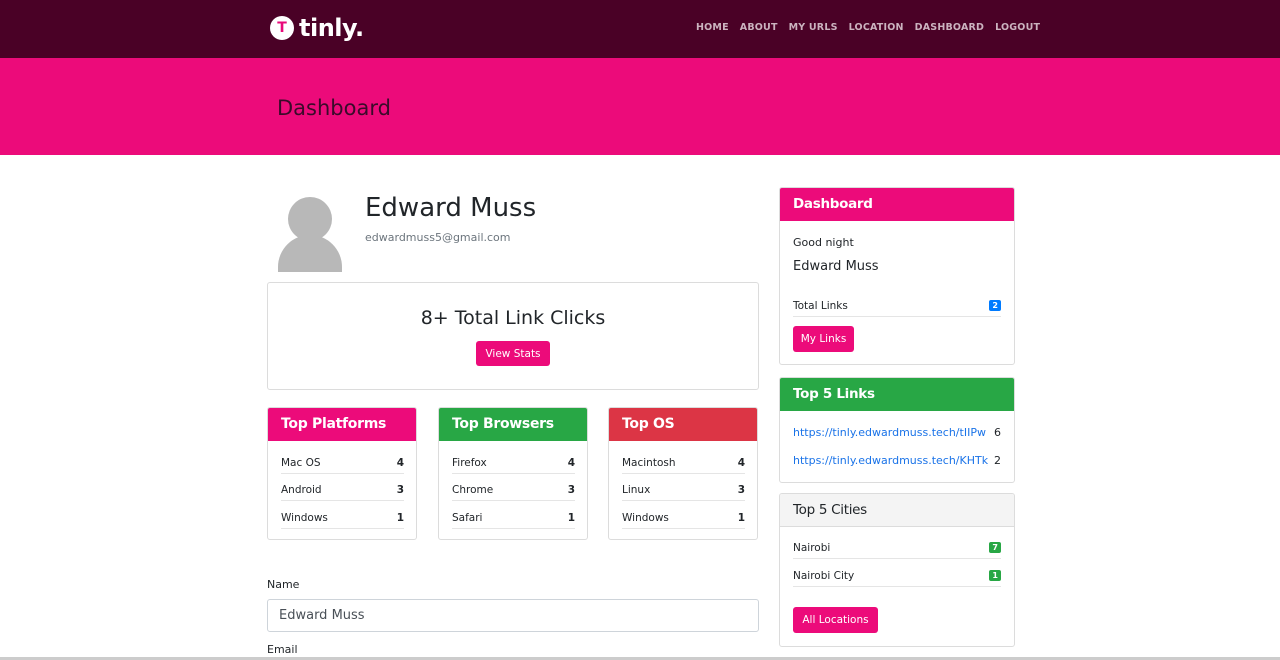 This screenshot has height=660, width=1280. Describe the element at coordinates (876, 27) in the screenshot. I see `nav-location: LOCATION` at that location.